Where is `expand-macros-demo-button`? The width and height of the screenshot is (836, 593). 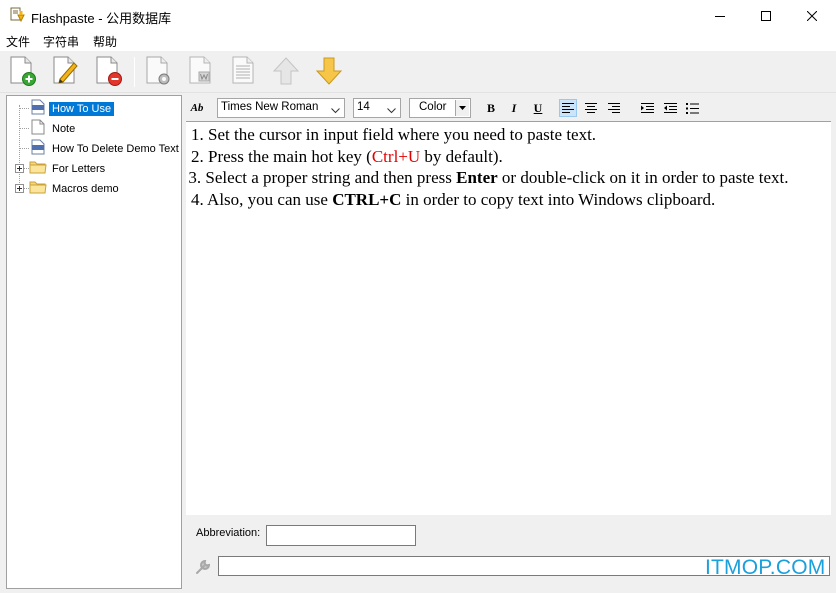 expand-macros-demo-button is located at coordinates (19, 188).